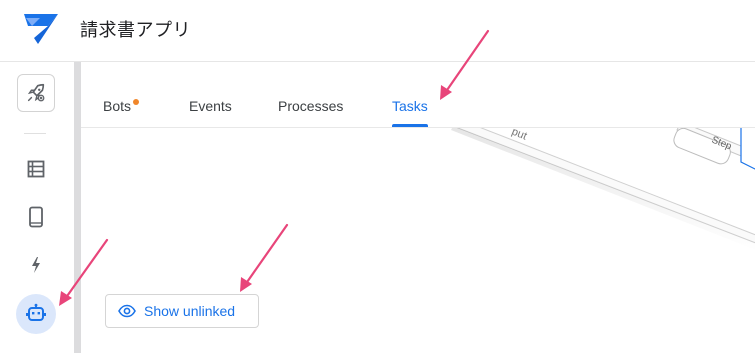  Describe the element at coordinates (77, 207) in the screenshot. I see `rail-separator` at that location.